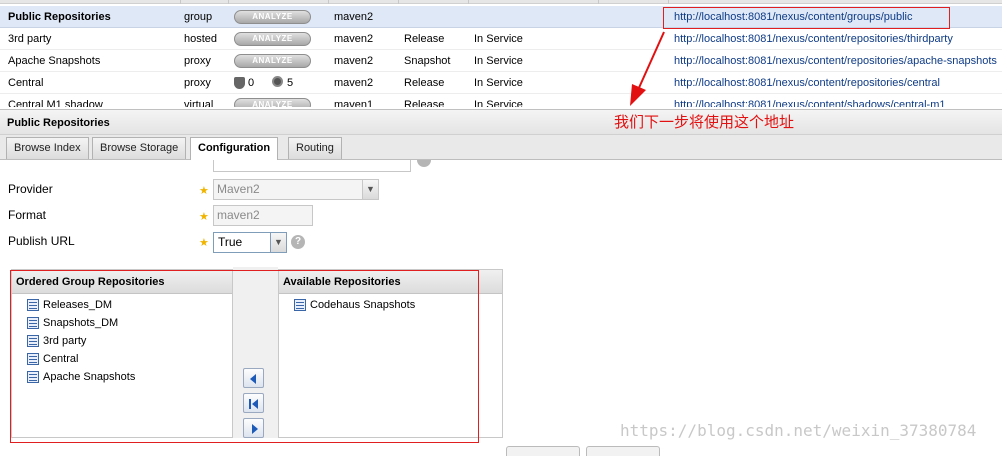 The image size is (1002, 456). Describe the element at coordinates (47, 148) in the screenshot. I see `tab-browse-index: Browse Index` at that location.